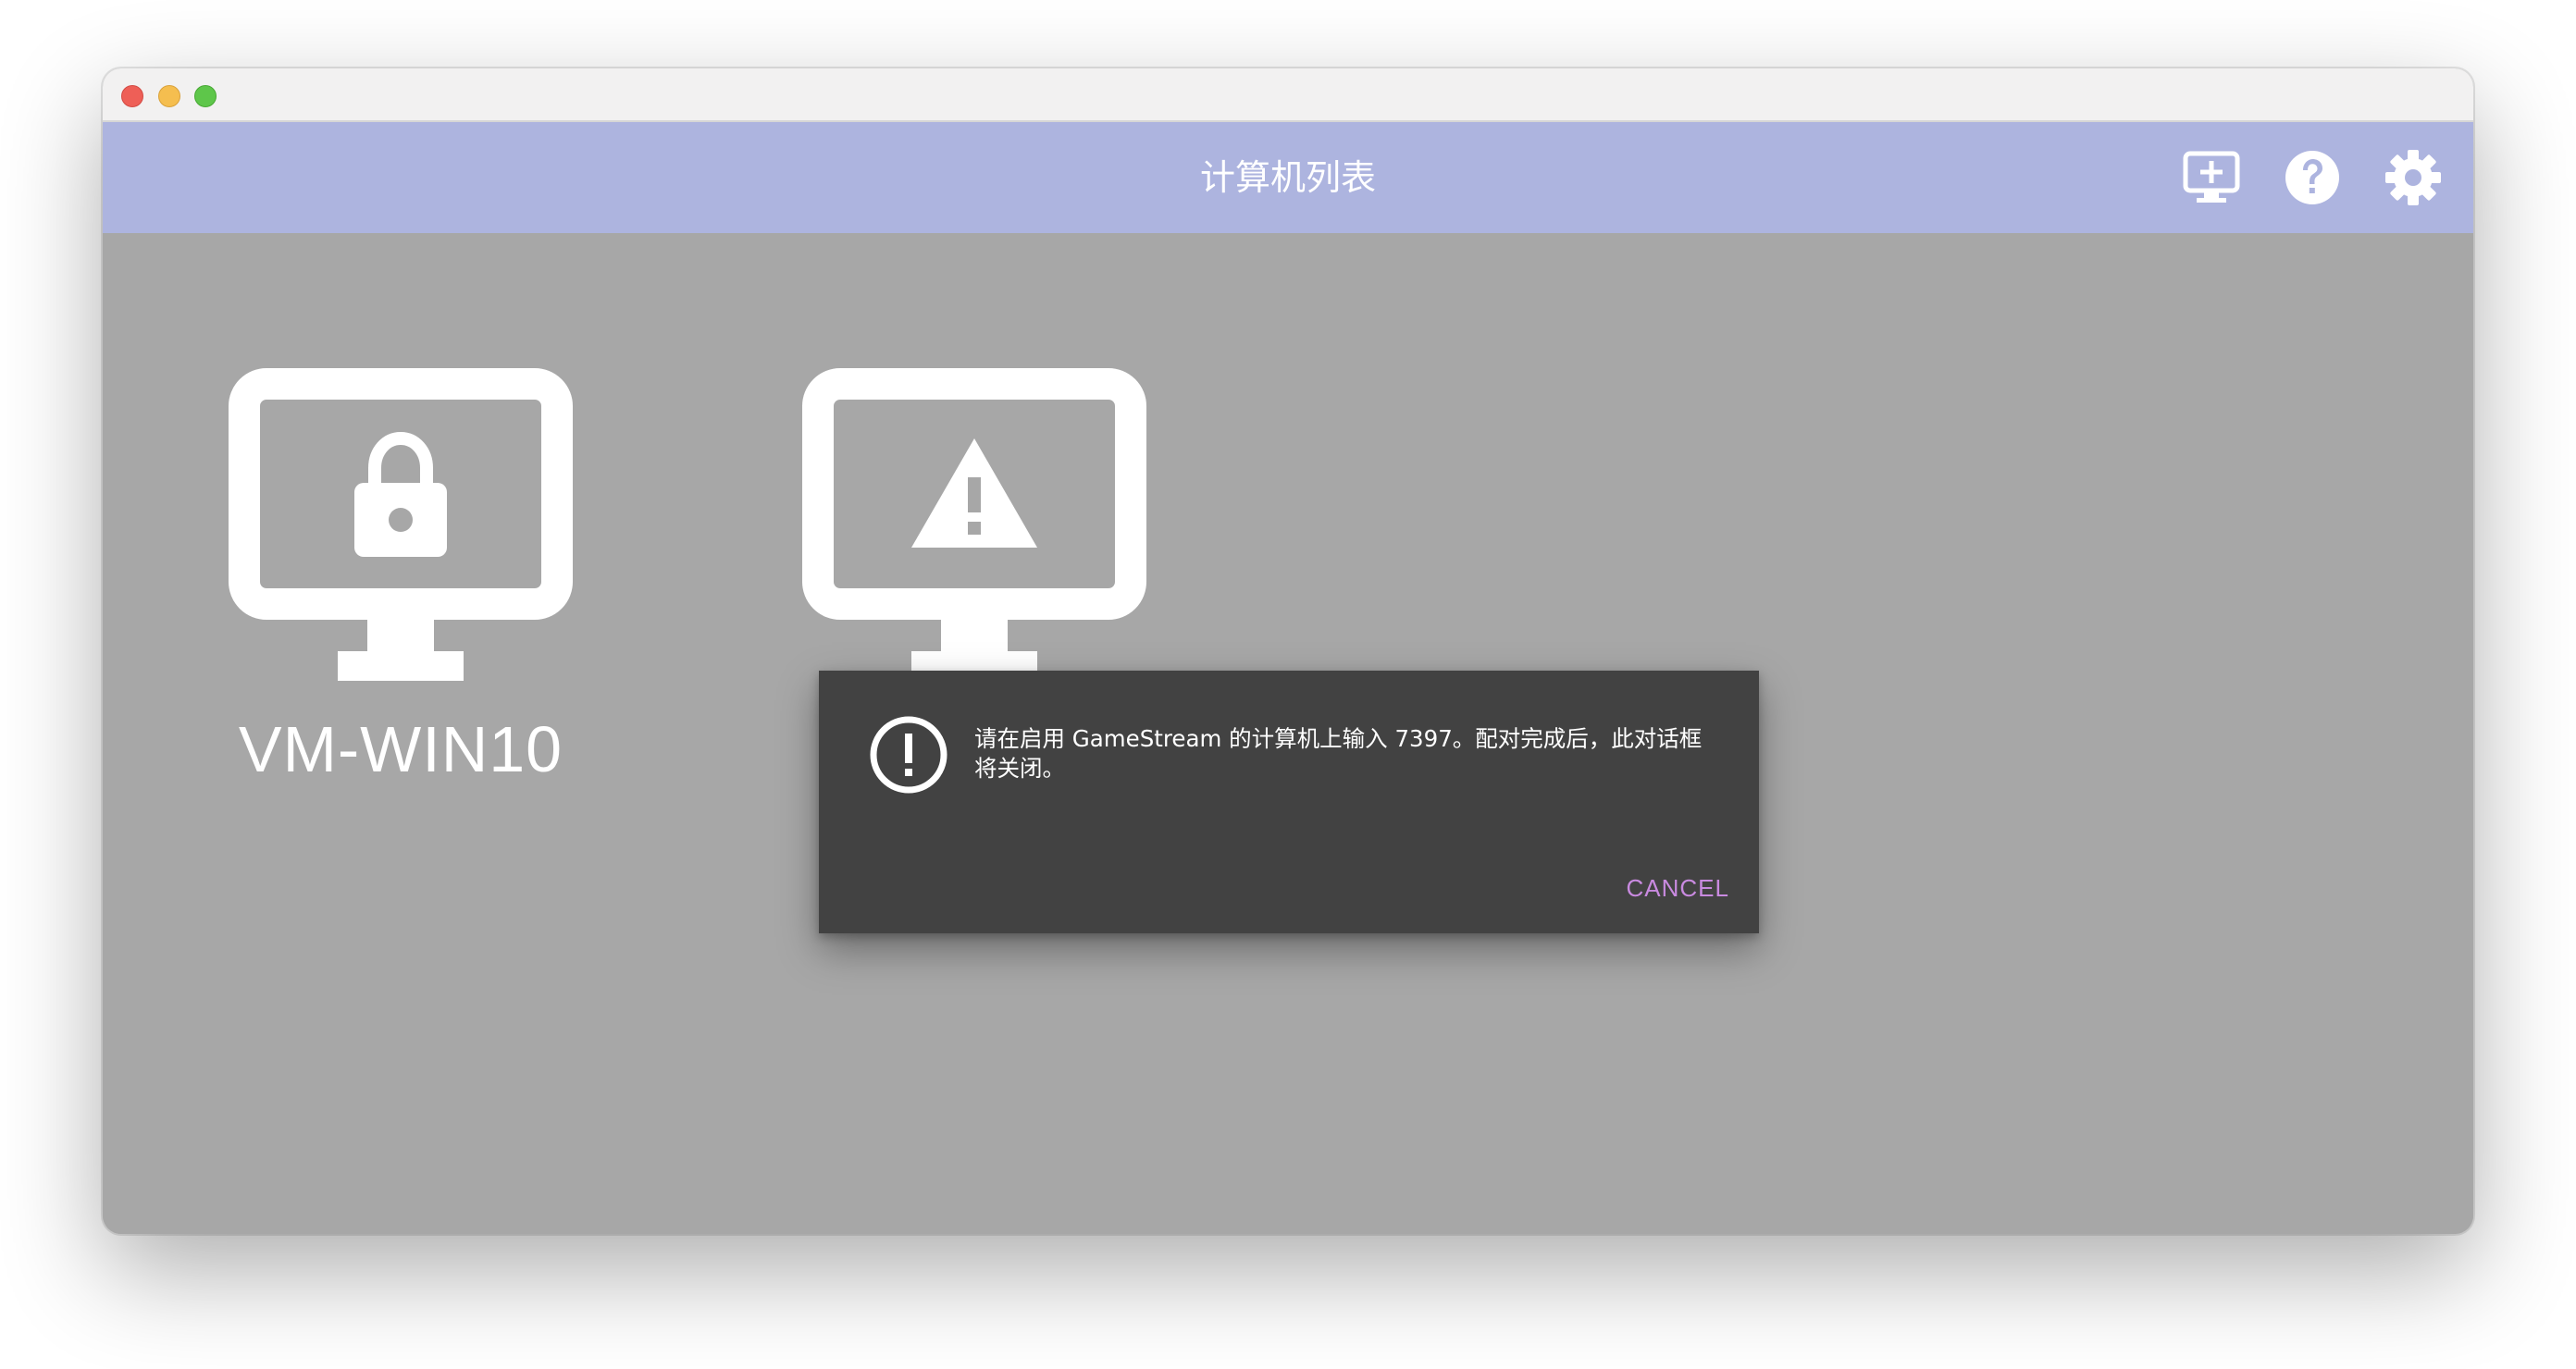  I want to click on computer-name: VM-WIN10, so click(401, 749).